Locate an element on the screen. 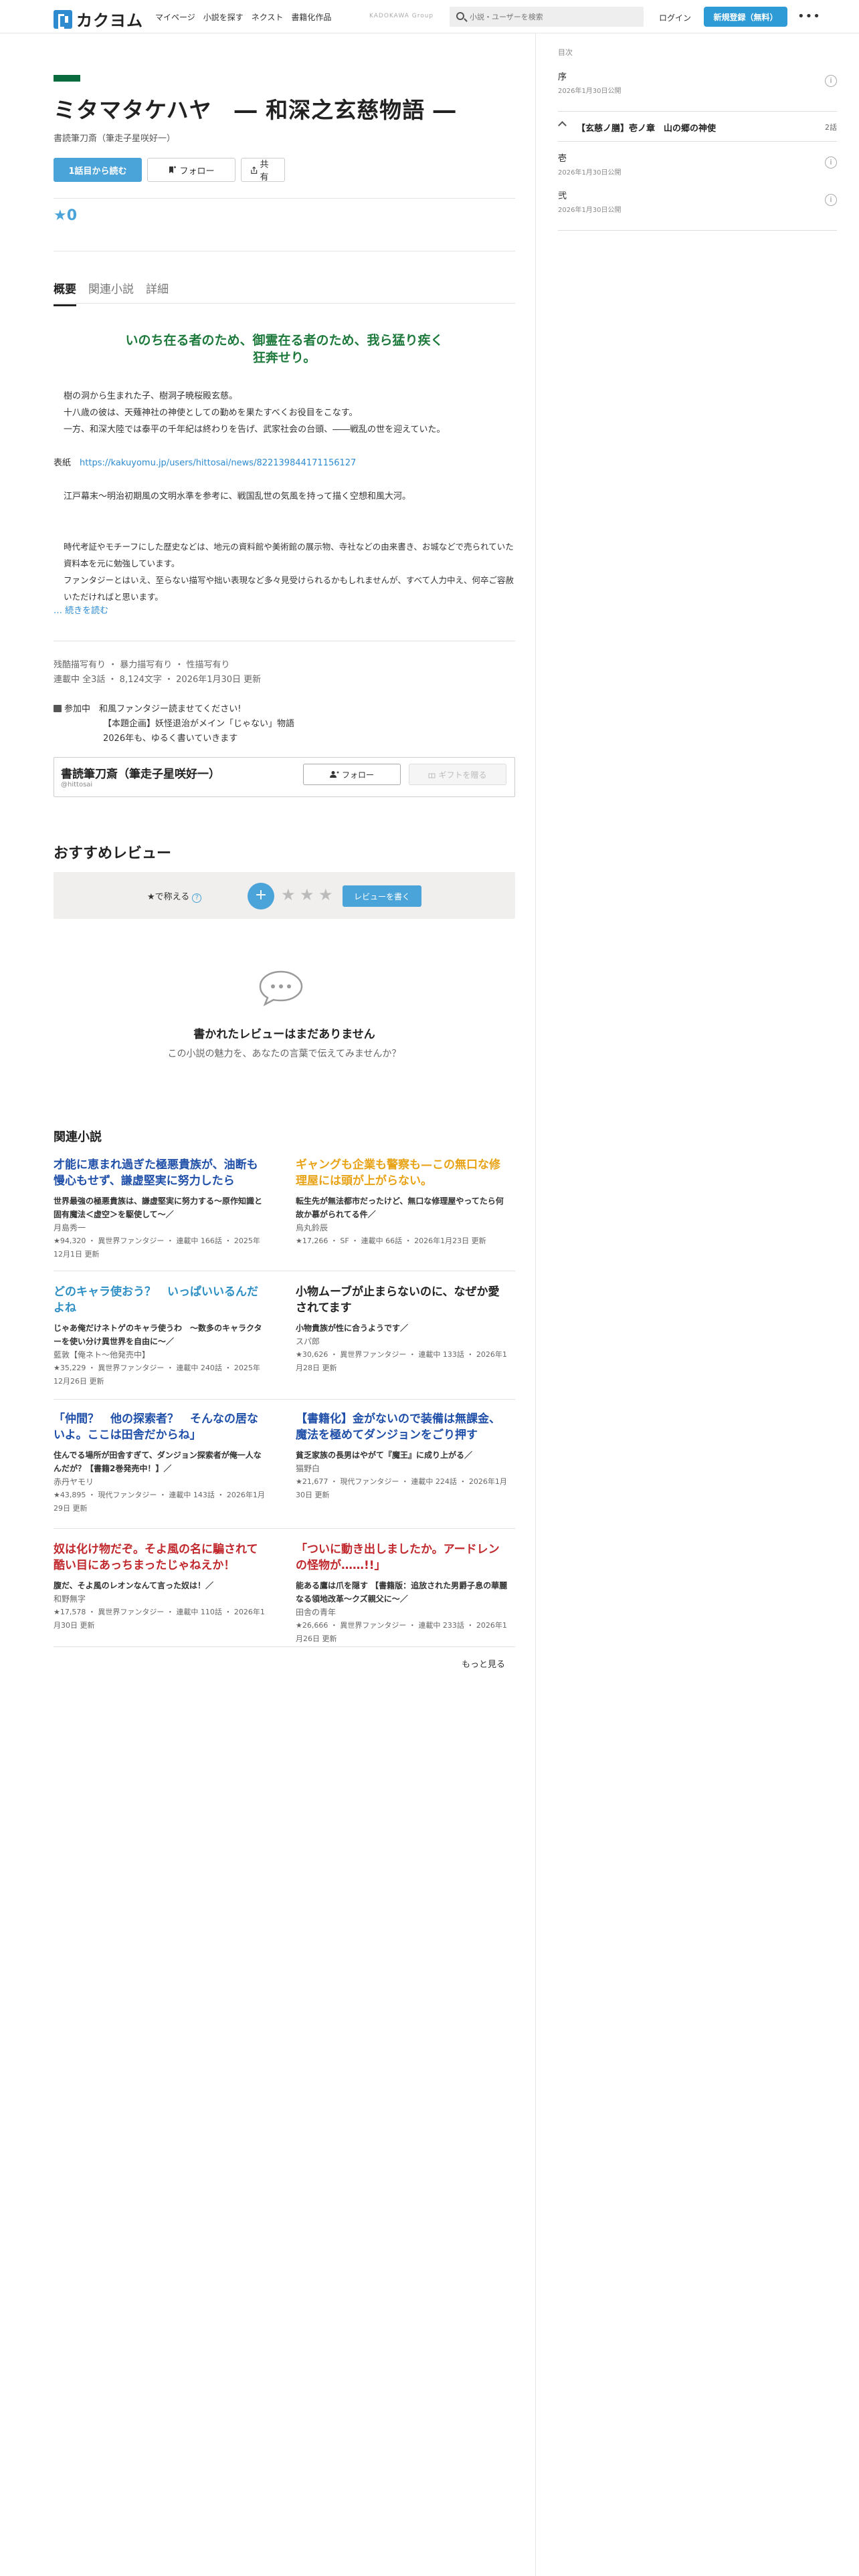  kakuyomu-logo: カクヨム is located at coordinates (98, 19).